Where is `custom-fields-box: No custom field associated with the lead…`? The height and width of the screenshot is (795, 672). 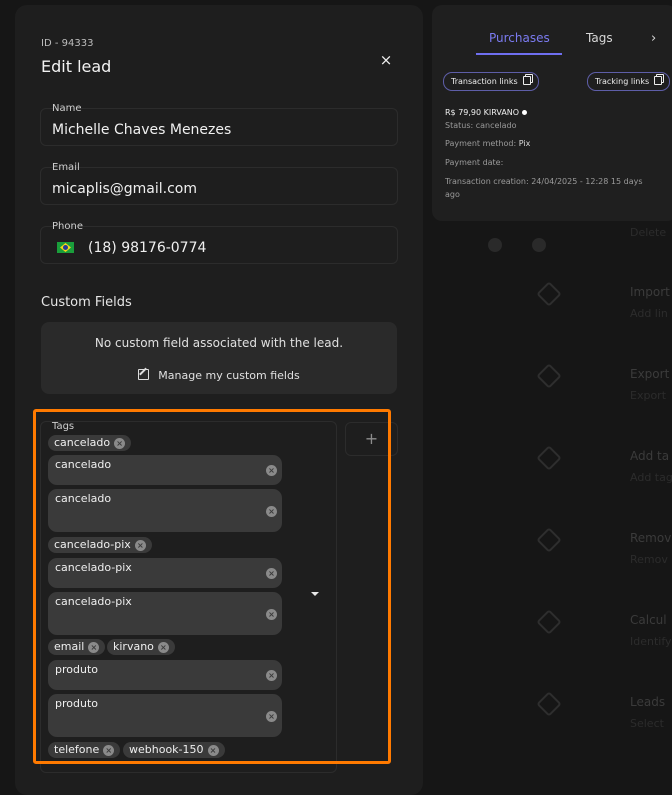 custom-fields-box: No custom field associated with the lead… is located at coordinates (219, 358).